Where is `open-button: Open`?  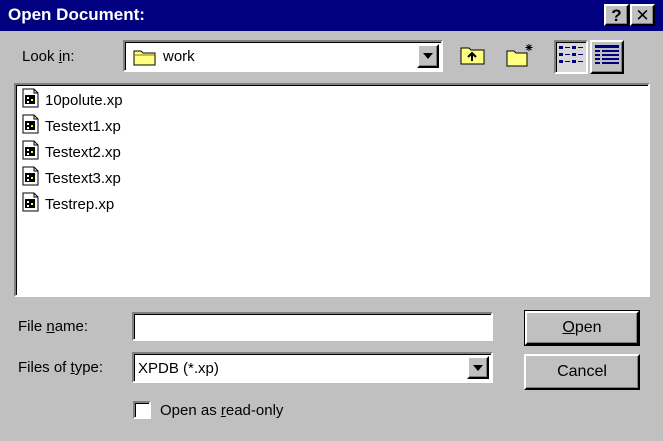 open-button: Open is located at coordinates (582, 328).